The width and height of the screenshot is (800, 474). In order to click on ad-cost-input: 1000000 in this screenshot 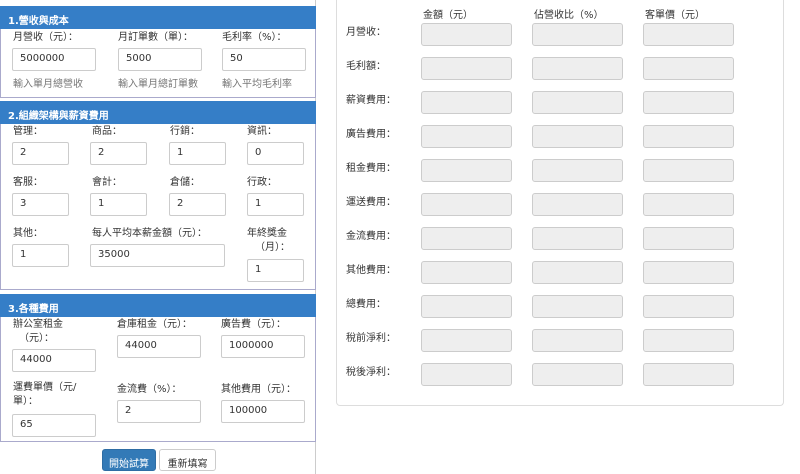, I will do `click(263, 346)`.